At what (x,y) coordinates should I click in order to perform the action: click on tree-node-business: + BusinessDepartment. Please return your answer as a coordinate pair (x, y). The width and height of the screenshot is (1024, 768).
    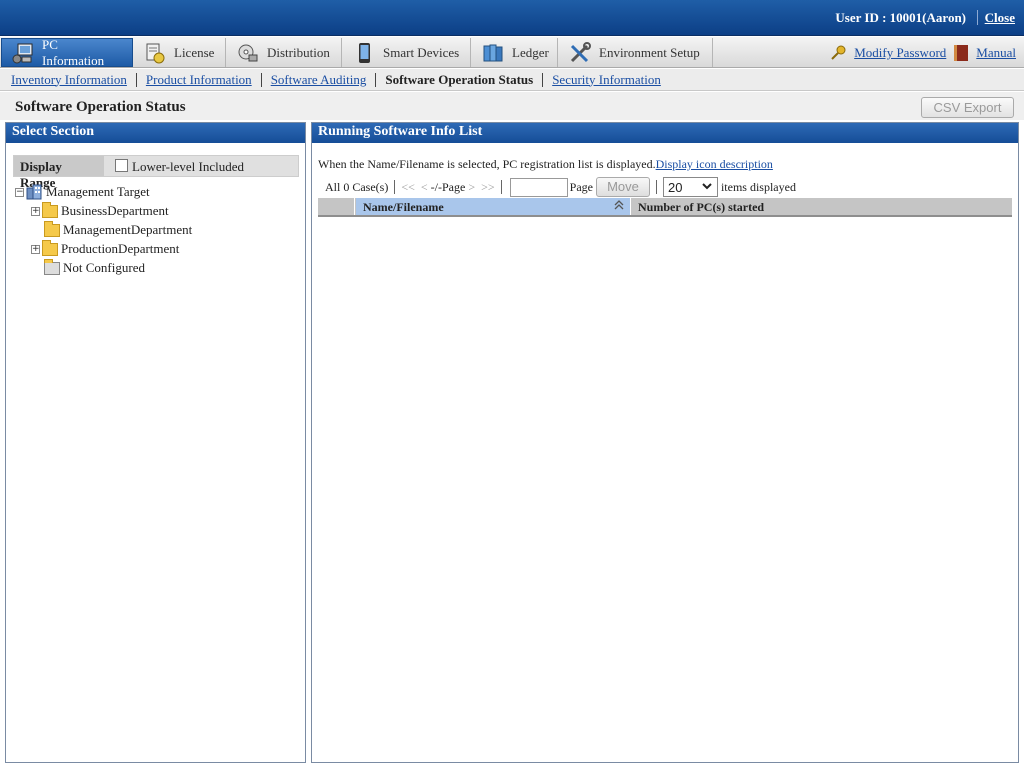
    Looking at the image, I should click on (100, 210).